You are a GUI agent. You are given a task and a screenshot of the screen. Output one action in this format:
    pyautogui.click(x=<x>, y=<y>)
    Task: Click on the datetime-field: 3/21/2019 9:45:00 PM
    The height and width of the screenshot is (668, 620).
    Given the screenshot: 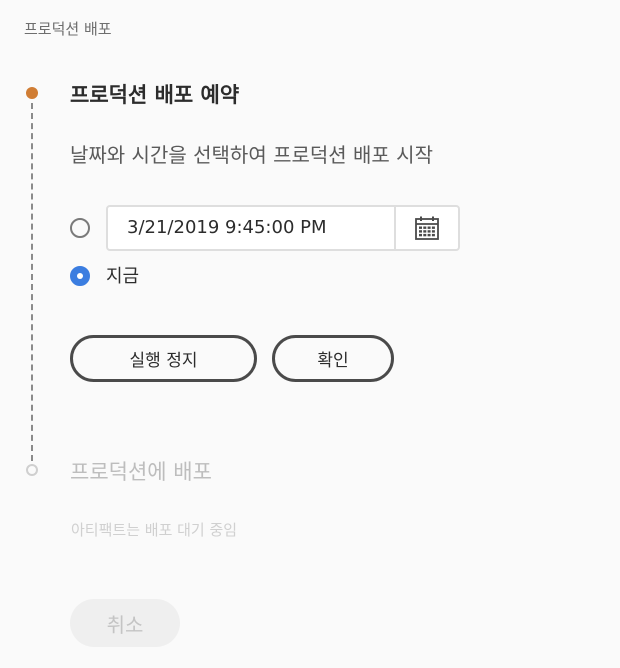 What is the action you would take?
    pyautogui.click(x=283, y=228)
    